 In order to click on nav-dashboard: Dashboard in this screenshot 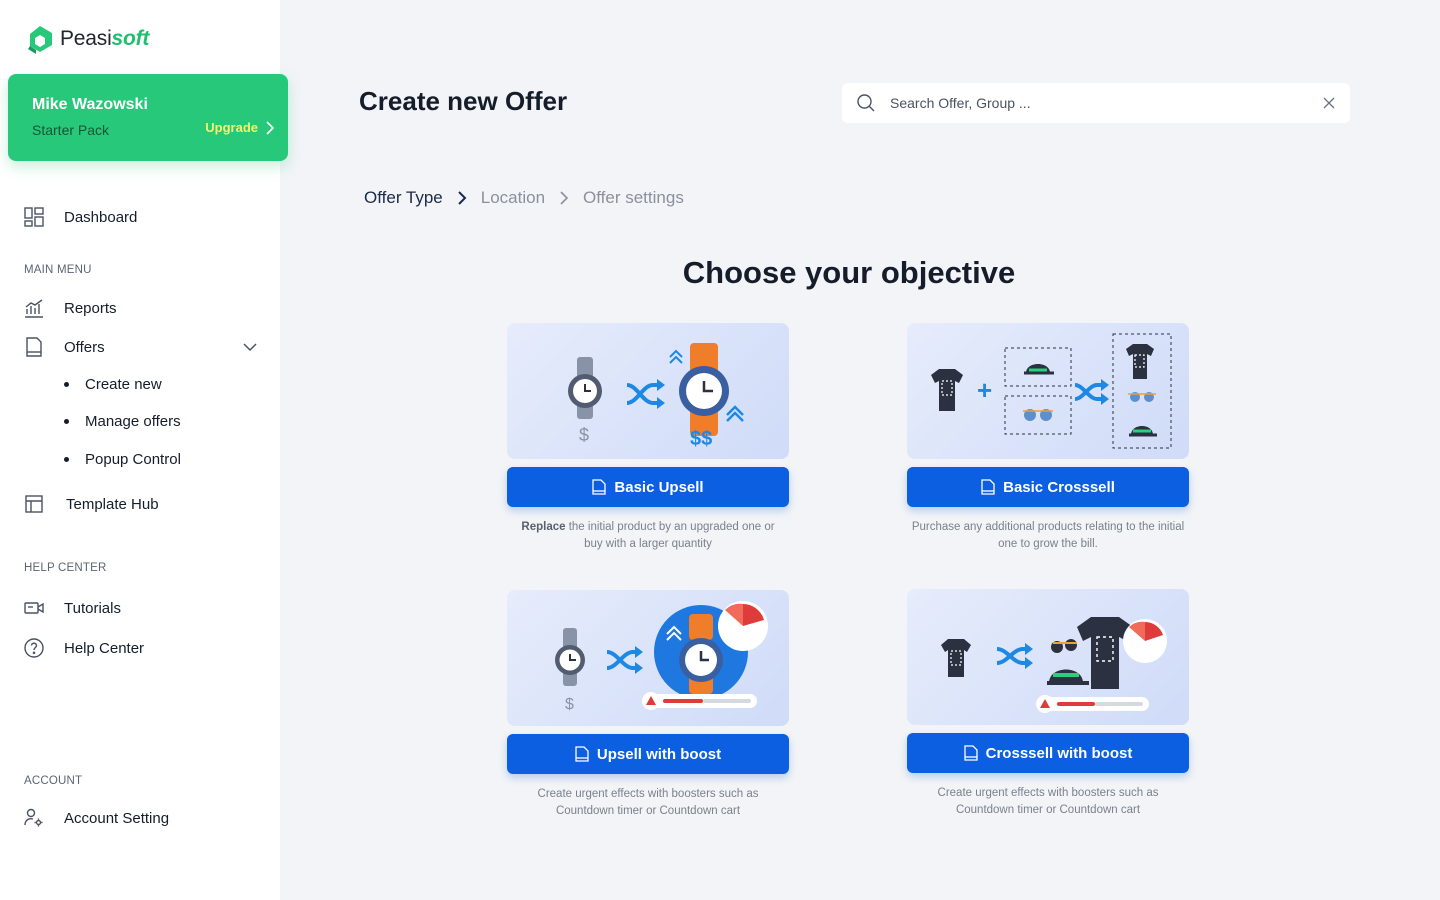, I will do `click(80, 217)`.